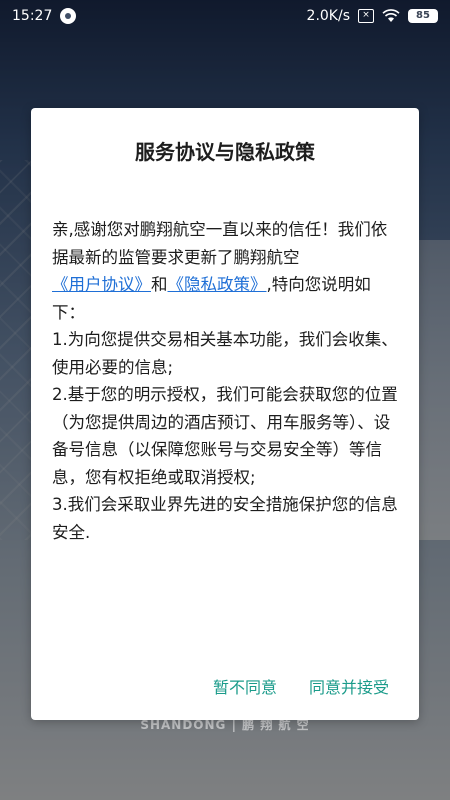  I want to click on network-speed: 2.0K/s, so click(328, 16).